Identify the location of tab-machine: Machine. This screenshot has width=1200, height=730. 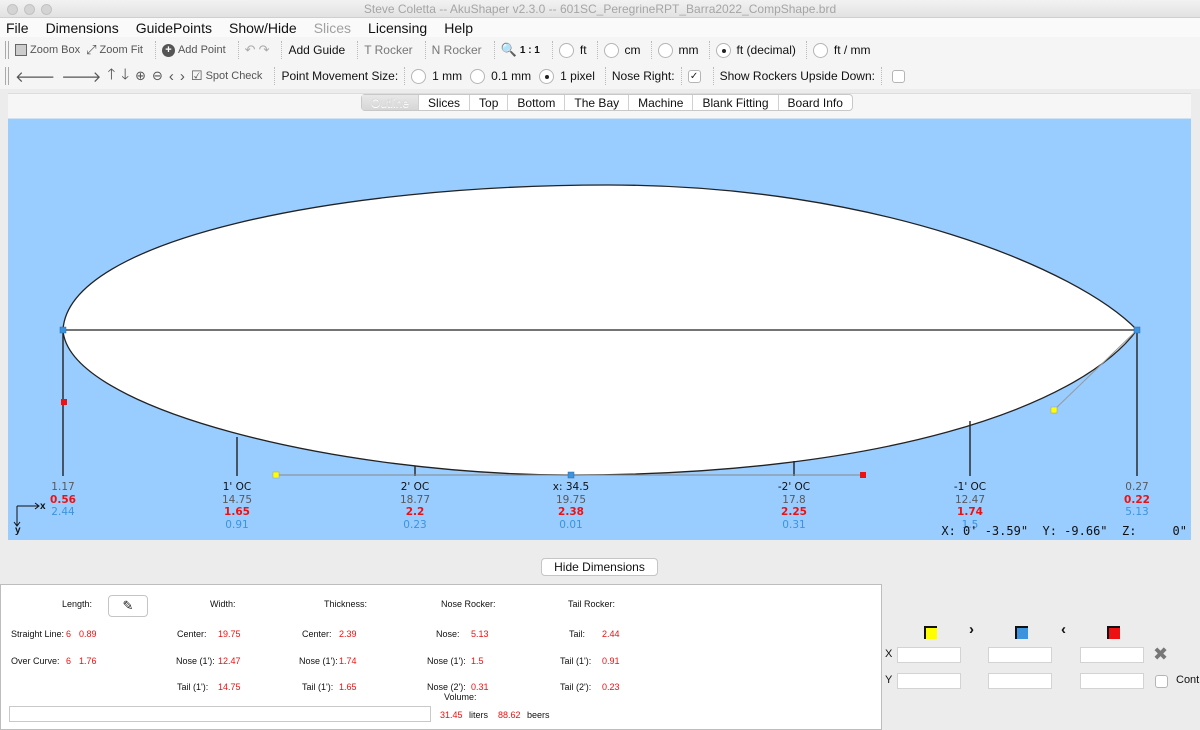
(661, 102).